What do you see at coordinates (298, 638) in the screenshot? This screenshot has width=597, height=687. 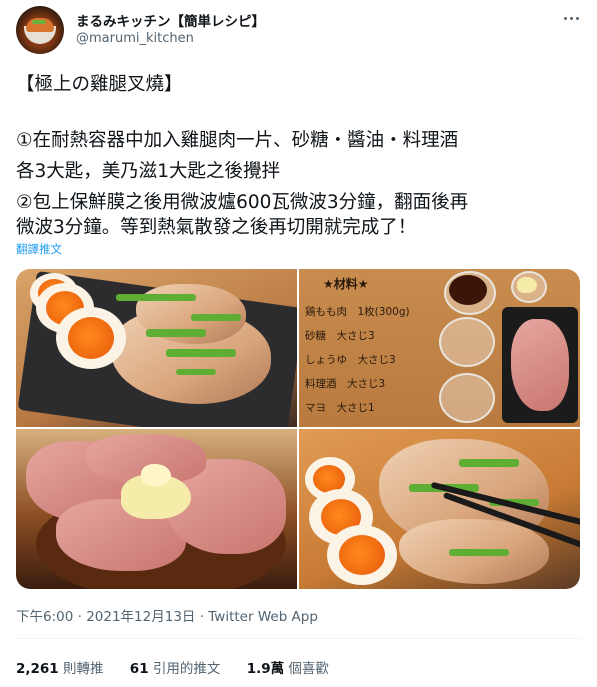 I see `divider` at bounding box center [298, 638].